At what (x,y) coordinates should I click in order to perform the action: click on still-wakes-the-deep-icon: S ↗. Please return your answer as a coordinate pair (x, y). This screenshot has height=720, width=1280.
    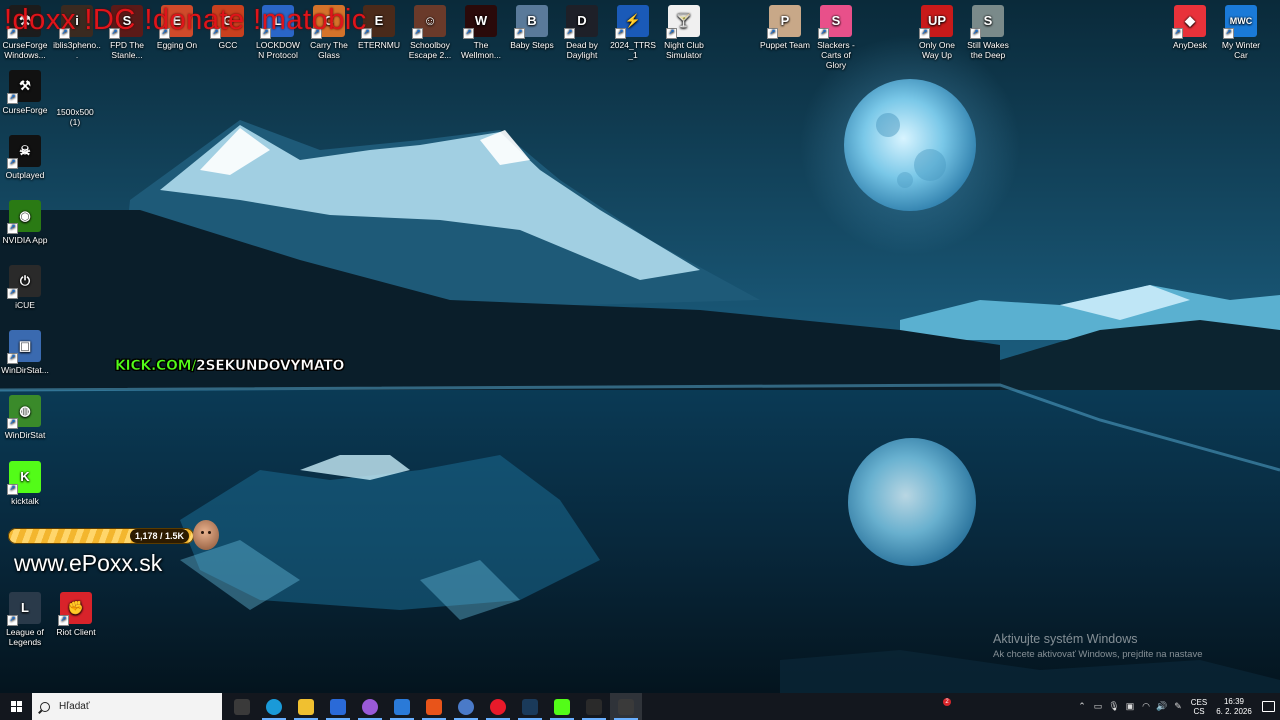
    Looking at the image, I should click on (987, 22).